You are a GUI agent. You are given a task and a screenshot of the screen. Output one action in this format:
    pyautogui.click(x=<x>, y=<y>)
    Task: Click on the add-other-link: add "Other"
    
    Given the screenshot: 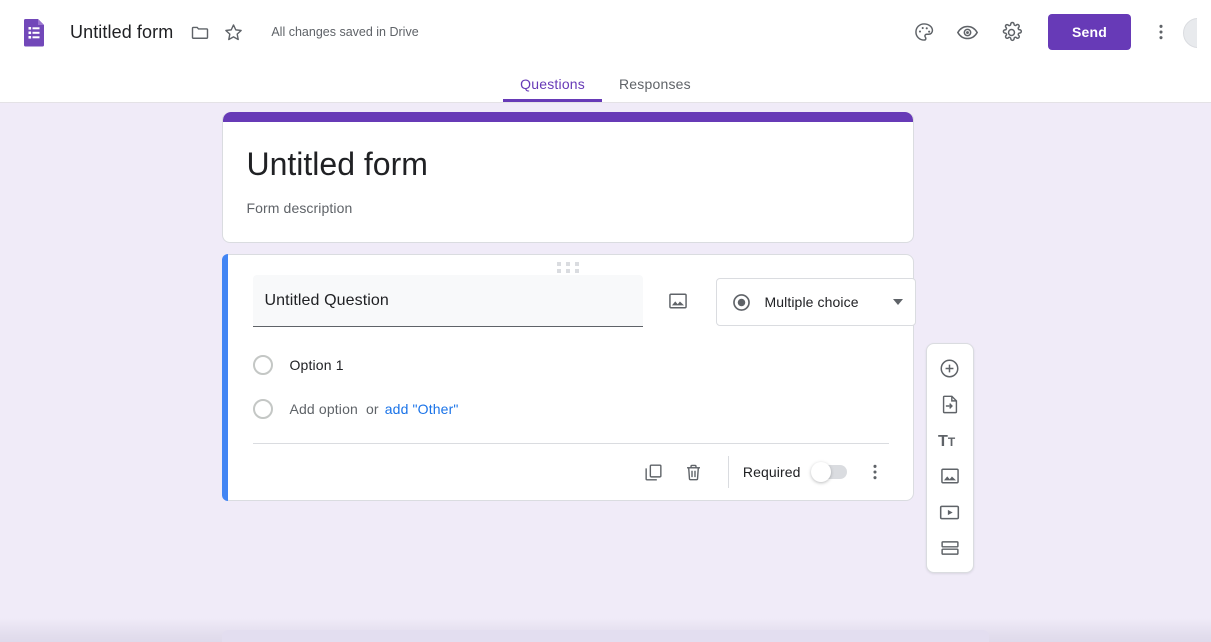 What is the action you would take?
    pyautogui.click(x=422, y=409)
    